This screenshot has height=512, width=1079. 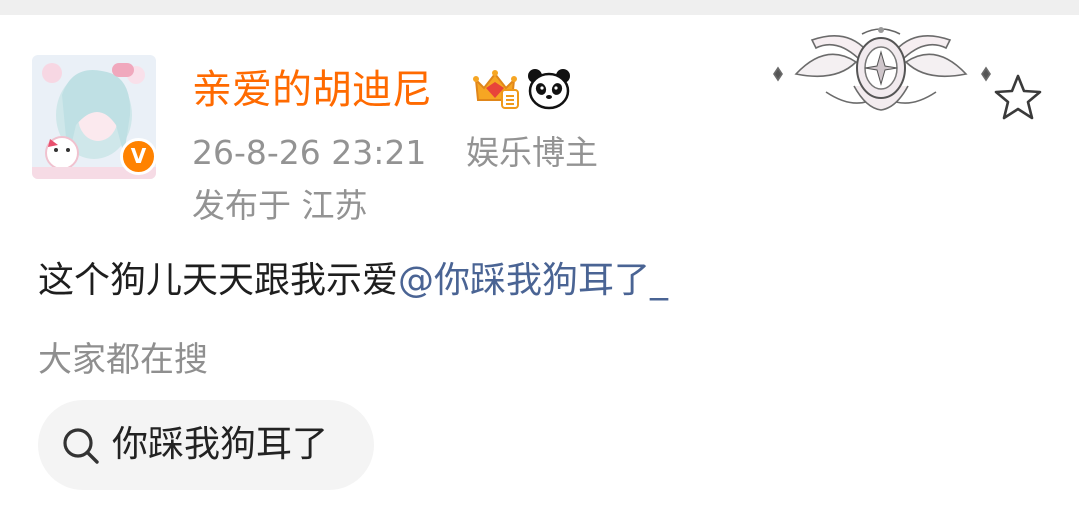 I want to click on panda-icon, so click(x=549, y=89).